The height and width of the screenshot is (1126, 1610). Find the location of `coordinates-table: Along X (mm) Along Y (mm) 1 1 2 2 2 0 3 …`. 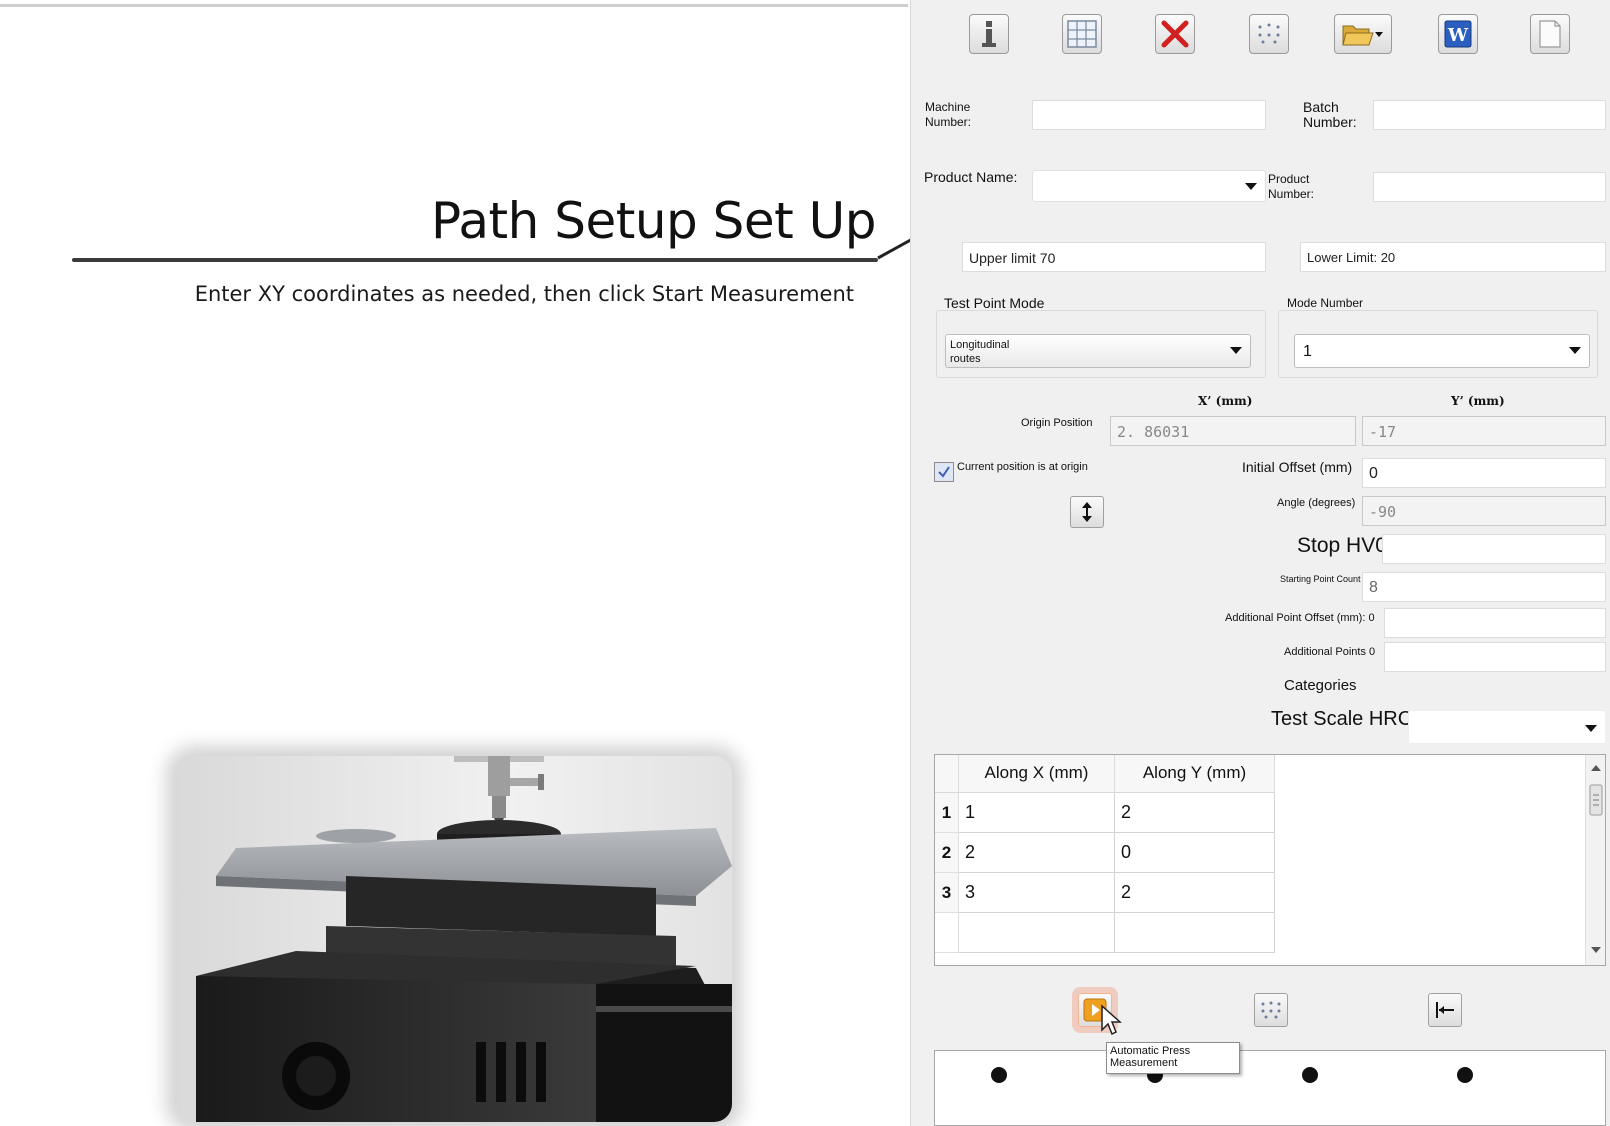

coordinates-table: Along X (mm) Along Y (mm) 1 1 2 2 2 0 3 … is located at coordinates (1270, 860).